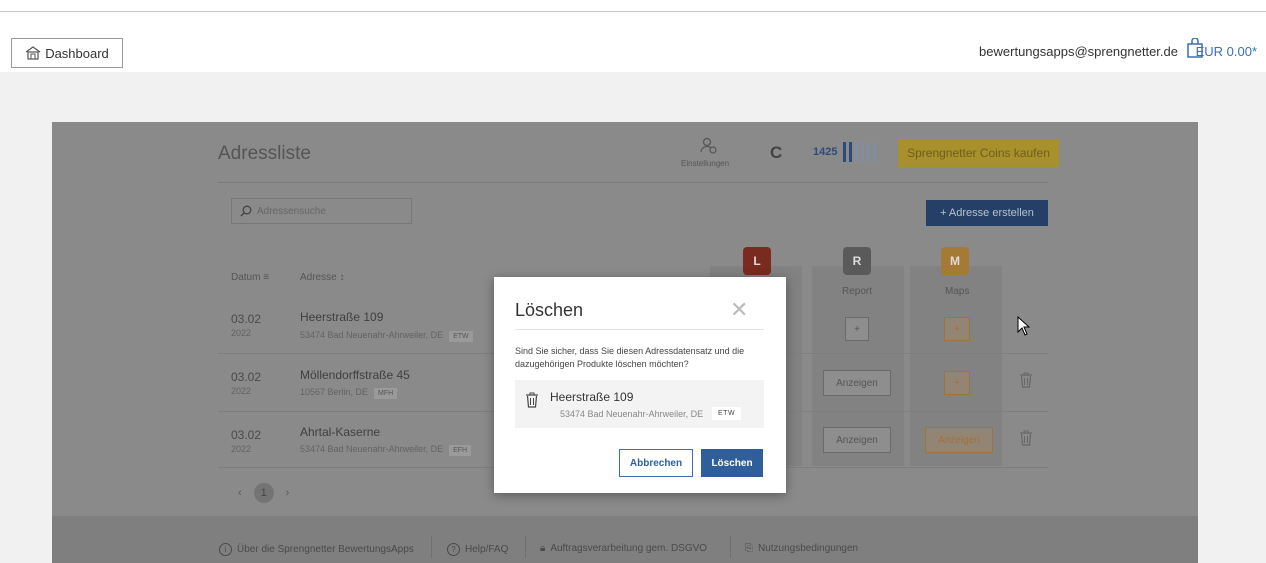 This screenshot has height=563, width=1266. I want to click on current-page: 1, so click(263, 493).